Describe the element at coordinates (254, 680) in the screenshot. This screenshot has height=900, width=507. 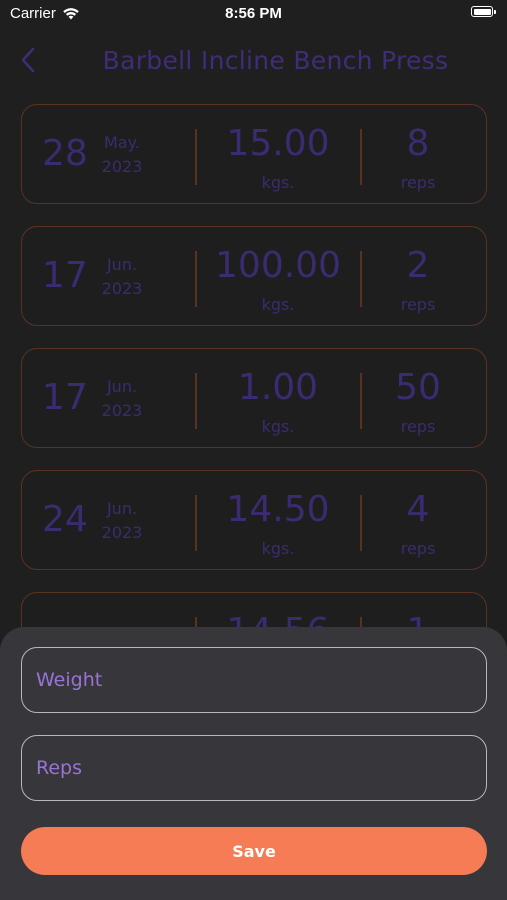
I see `weight-input` at that location.